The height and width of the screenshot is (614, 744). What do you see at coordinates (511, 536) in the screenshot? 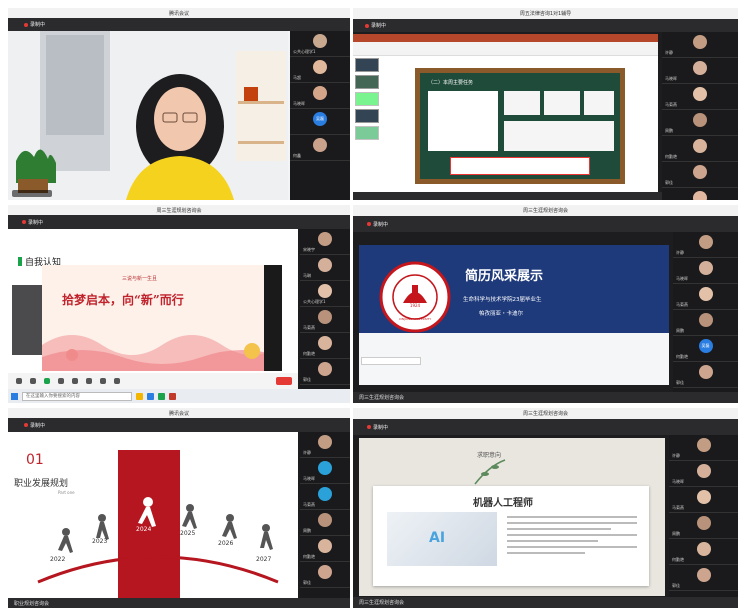
I see `slide-card: 机器人工程师 AI` at bounding box center [511, 536].